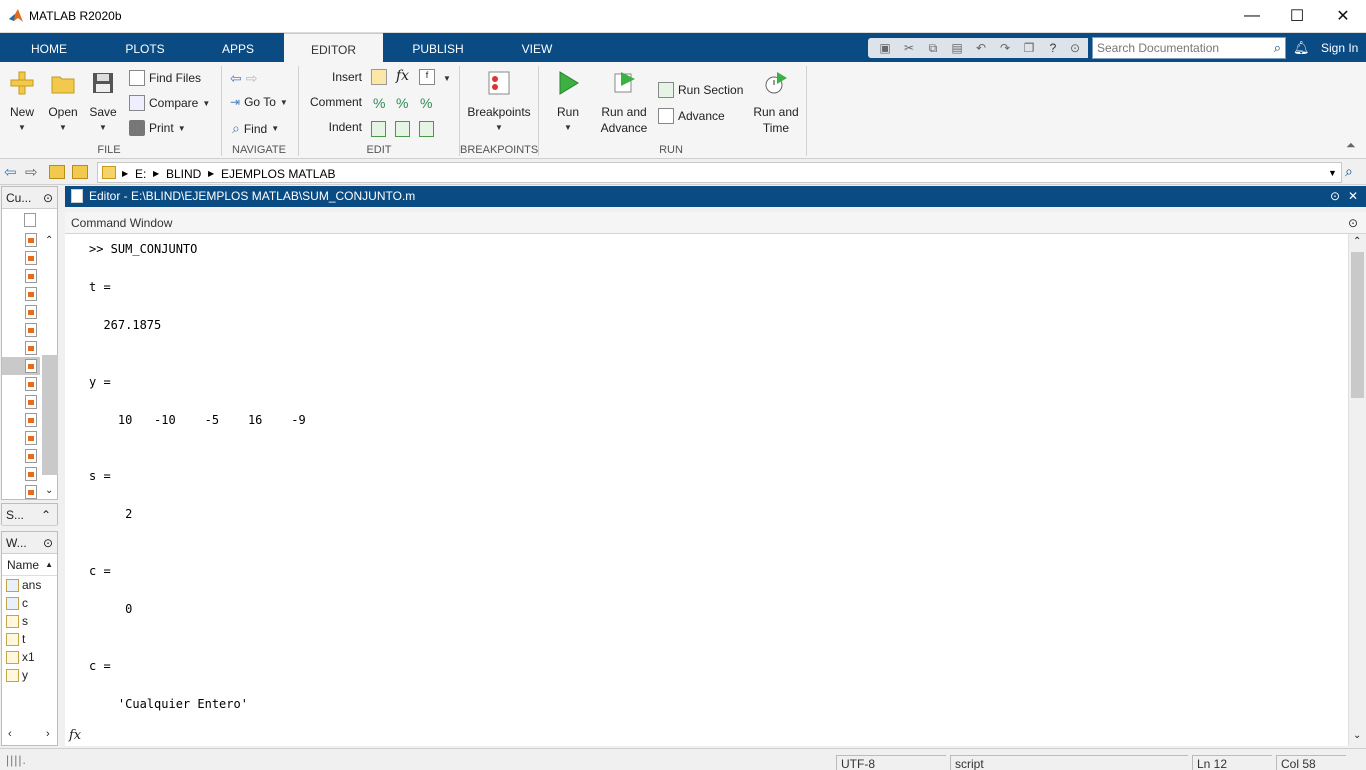 The height and width of the screenshot is (770, 1366). Describe the element at coordinates (499, 103) in the screenshot. I see `breakpoints-button: Breakpoints ▼` at that location.